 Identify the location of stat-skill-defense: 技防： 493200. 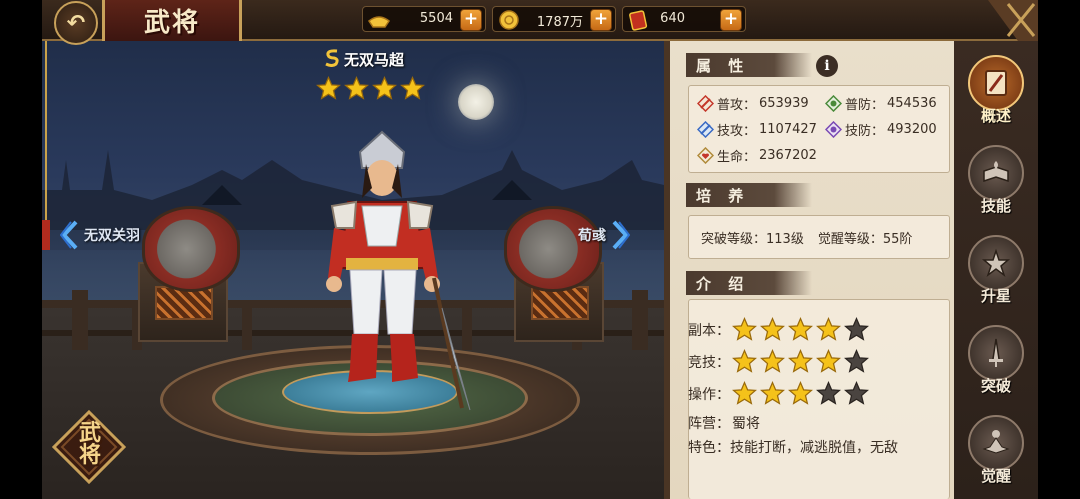
(881, 129).